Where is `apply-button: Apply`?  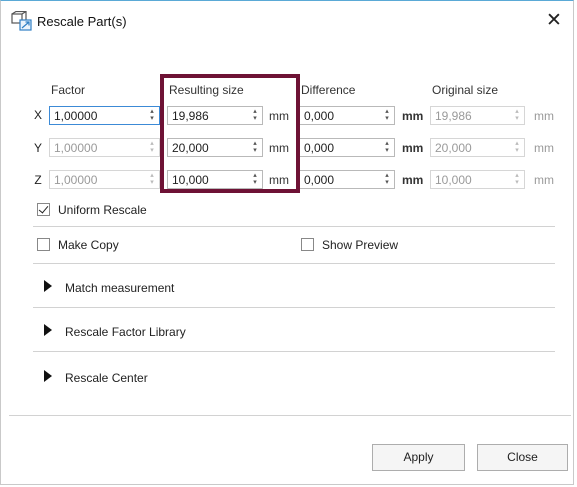 apply-button: Apply is located at coordinates (418, 457).